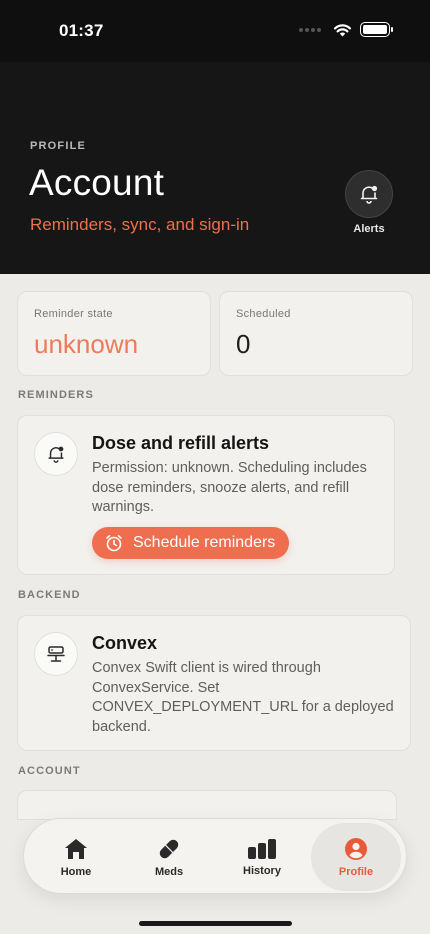 The height and width of the screenshot is (934, 430). What do you see at coordinates (76, 848) in the screenshot?
I see `home-icon` at bounding box center [76, 848].